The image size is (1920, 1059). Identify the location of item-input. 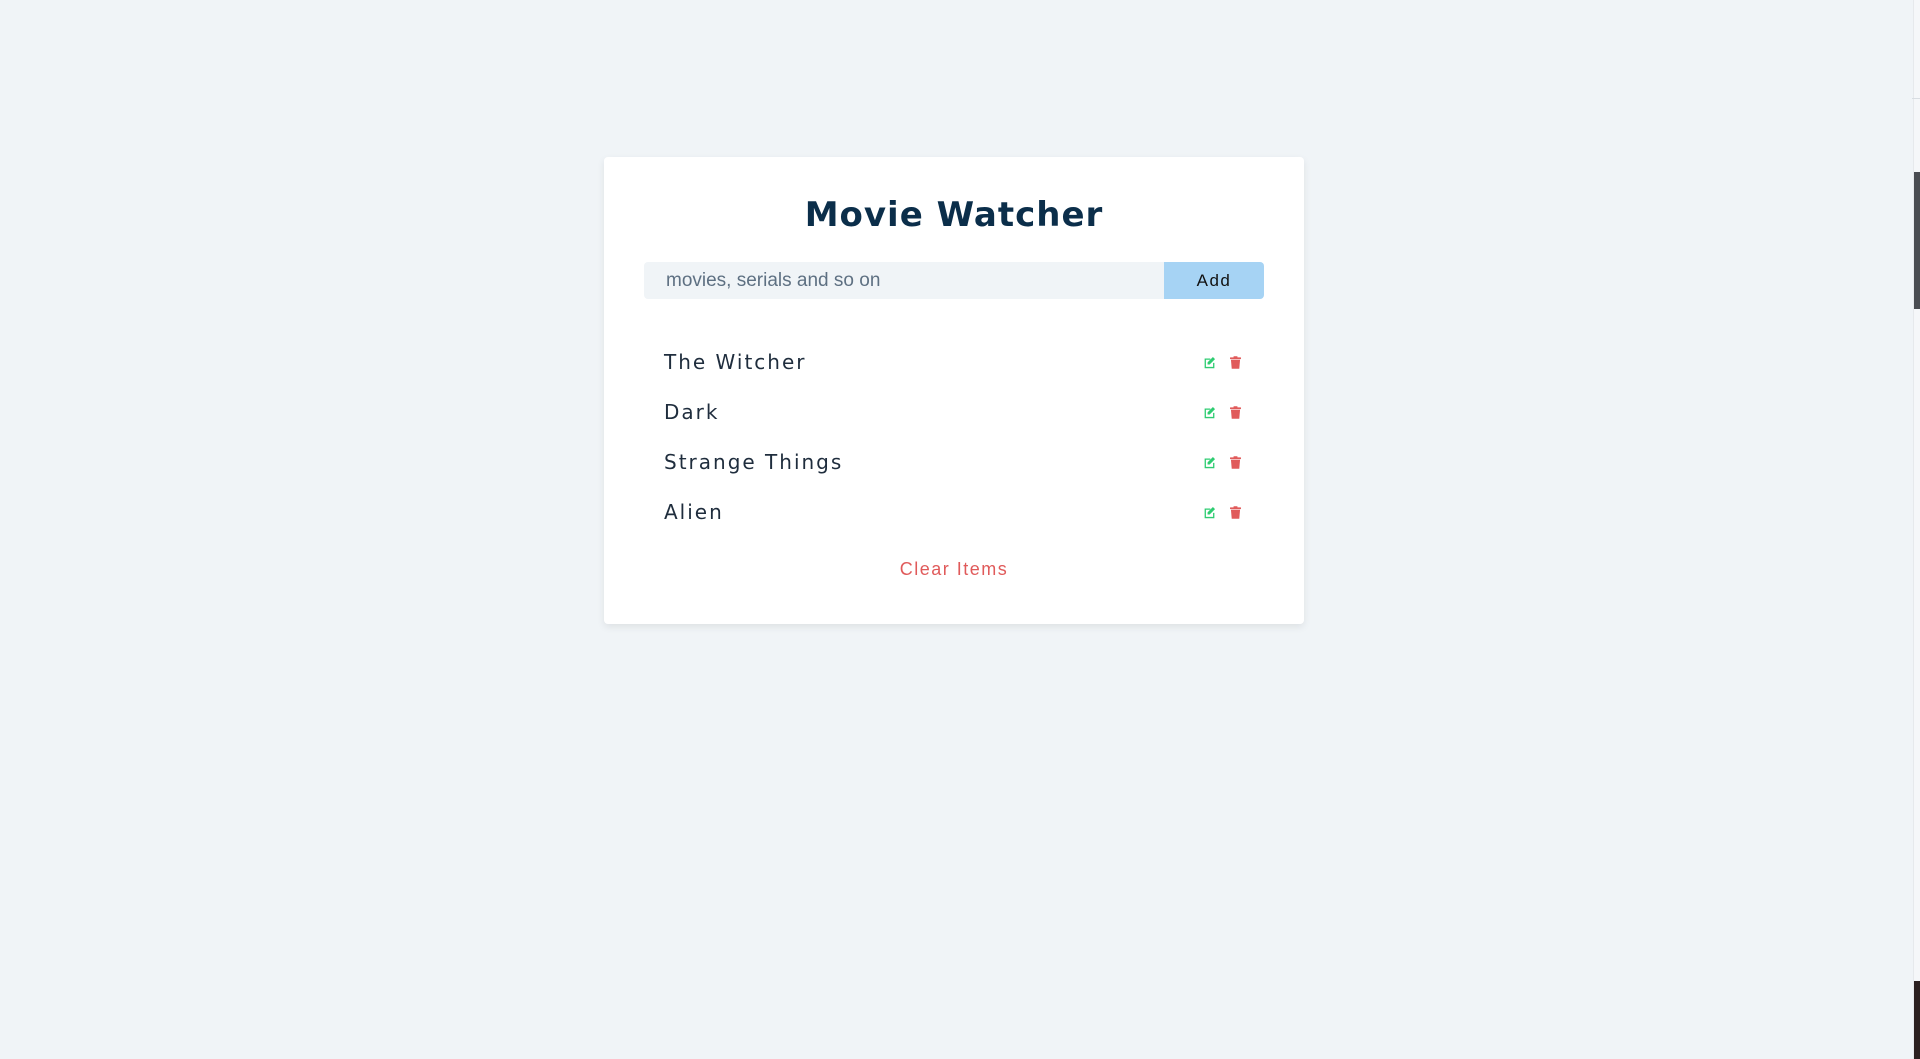
(904, 280).